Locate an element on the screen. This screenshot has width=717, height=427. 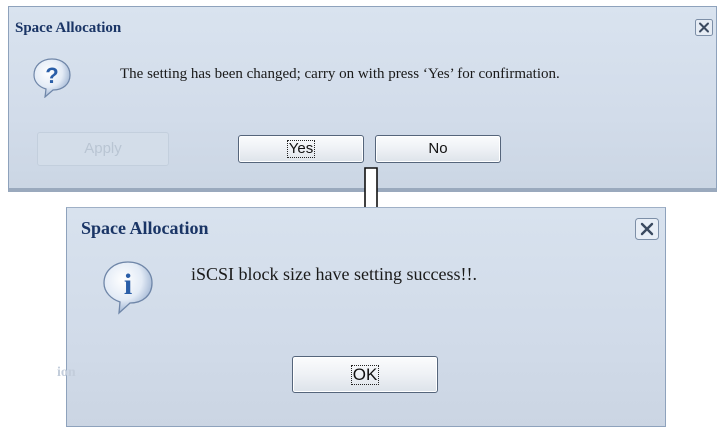
question-icon: ? is located at coordinates (52, 77).